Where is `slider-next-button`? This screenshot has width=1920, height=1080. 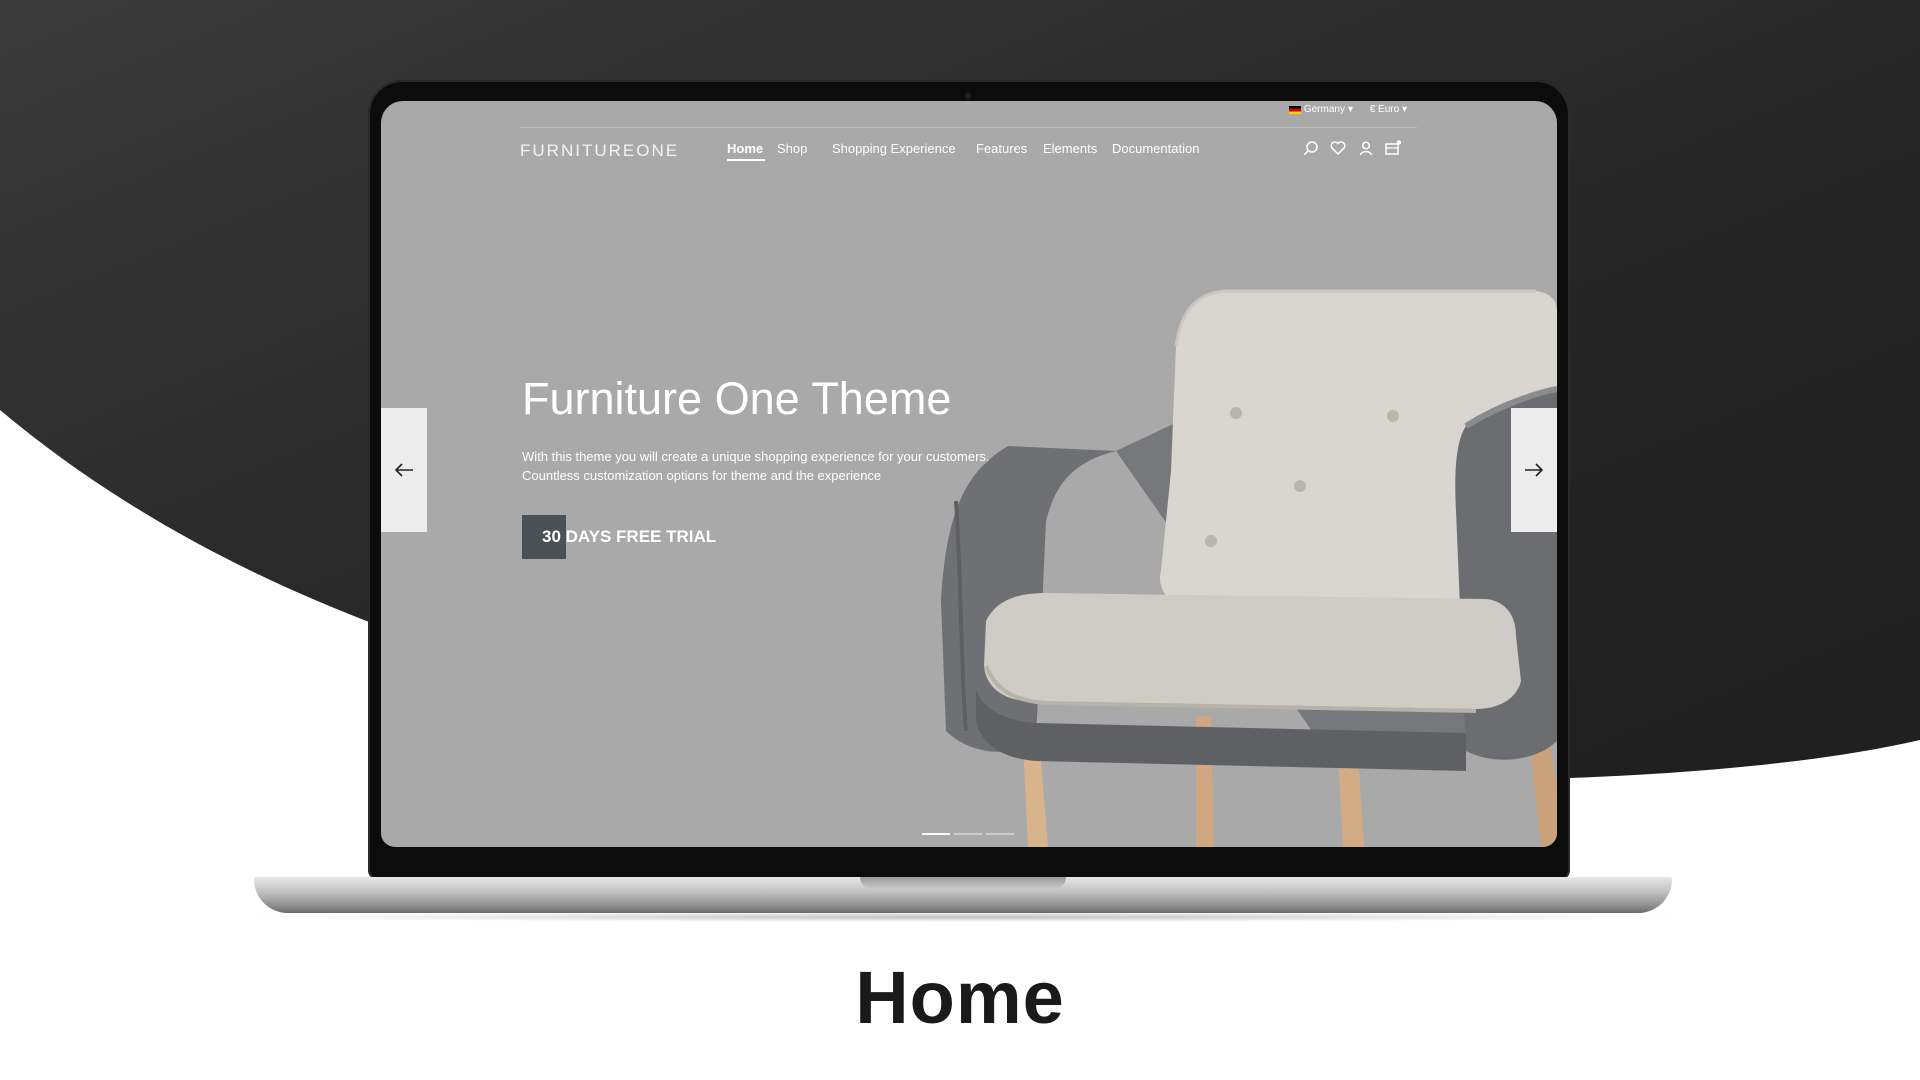
slider-next-button is located at coordinates (1534, 470).